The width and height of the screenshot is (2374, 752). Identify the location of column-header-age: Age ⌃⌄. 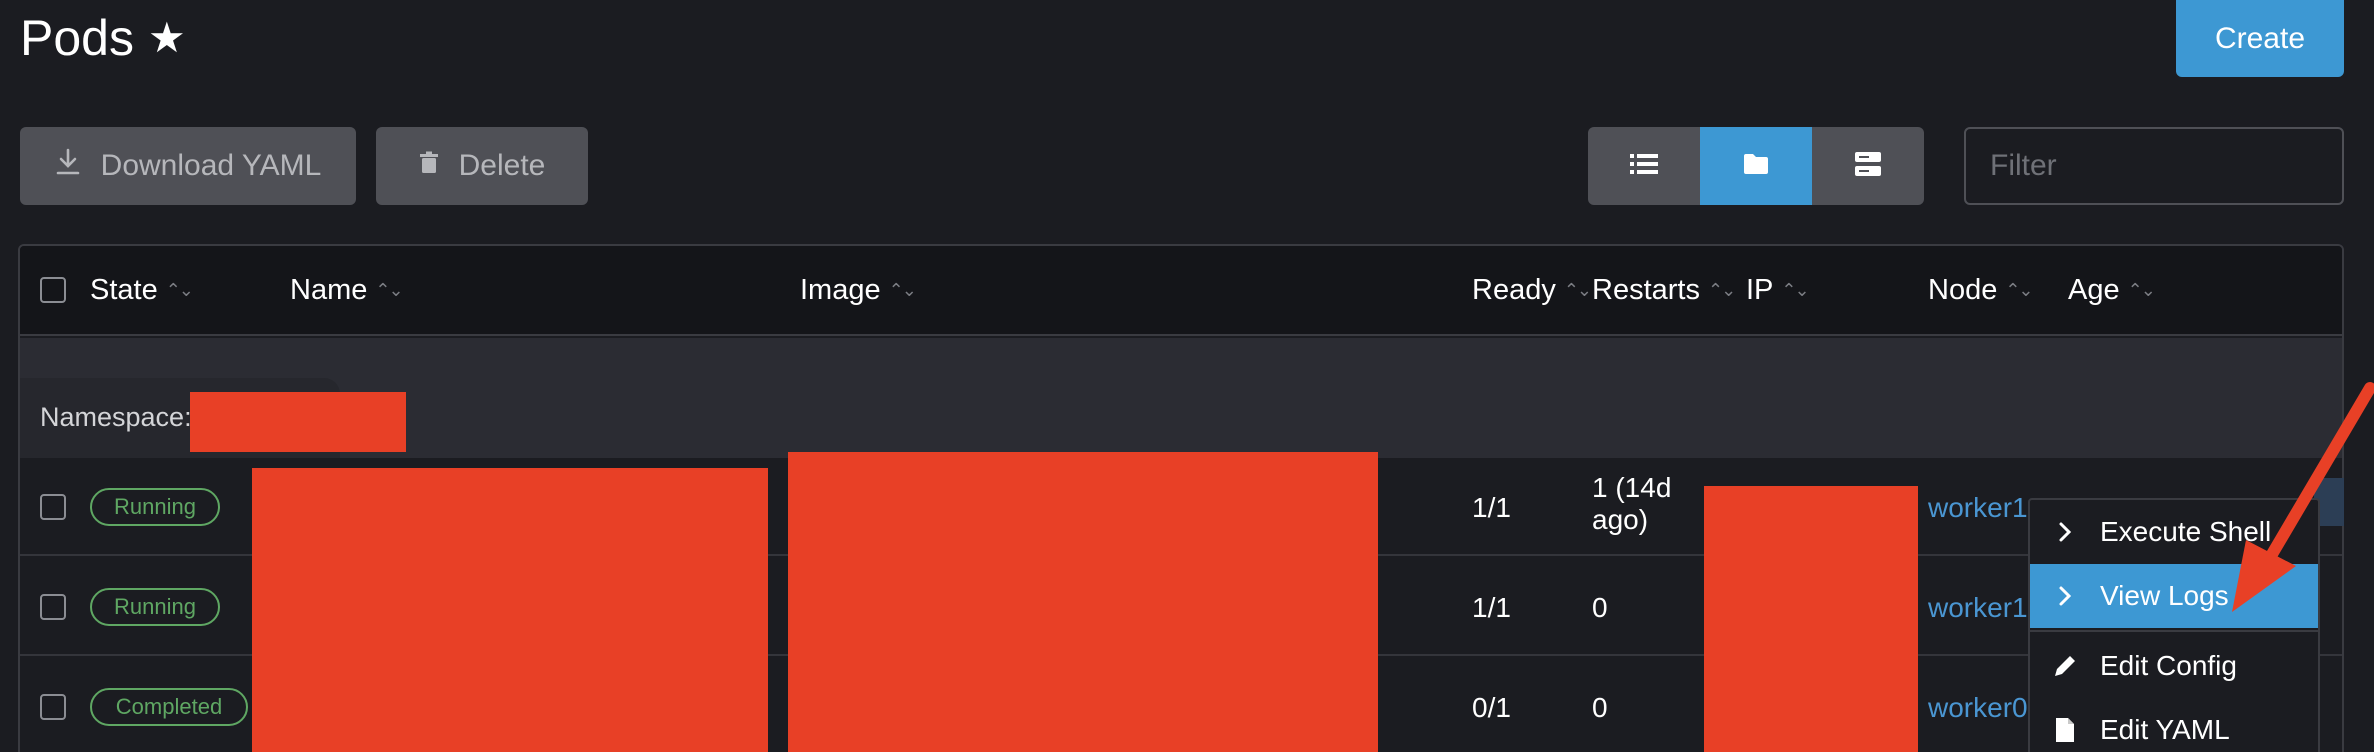
(2112, 290).